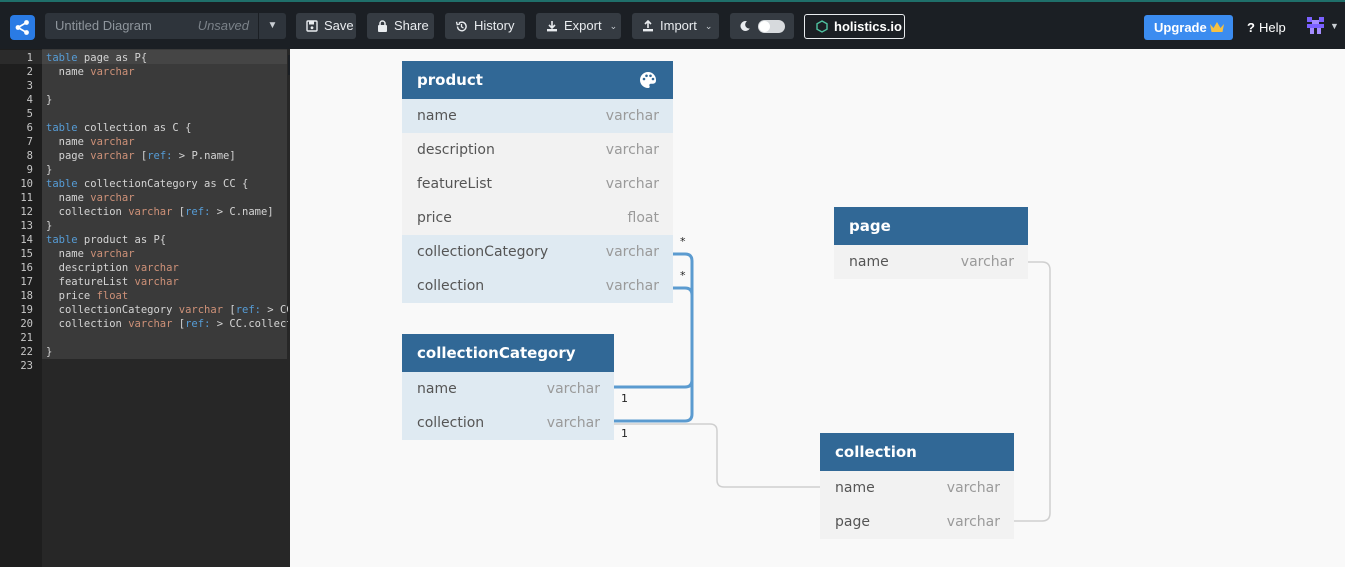 This screenshot has width=1345, height=567. Describe the element at coordinates (326, 26) in the screenshot. I see `save-button: Save` at that location.